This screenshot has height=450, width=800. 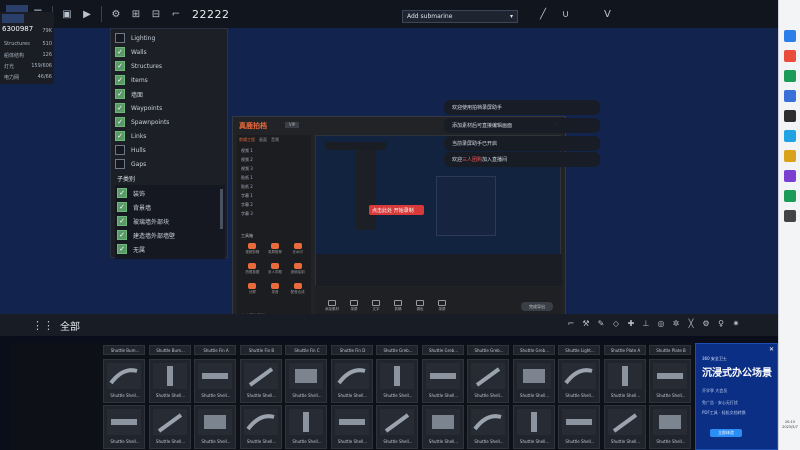 I want to click on cut-button: 剪辑, so click(x=398, y=306).